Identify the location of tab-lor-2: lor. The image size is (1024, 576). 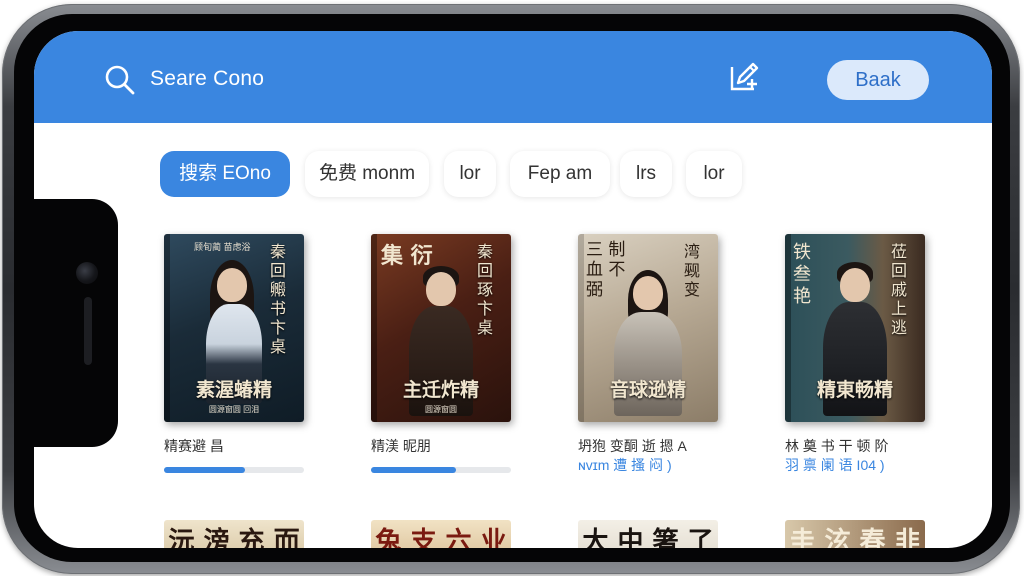
(714, 174).